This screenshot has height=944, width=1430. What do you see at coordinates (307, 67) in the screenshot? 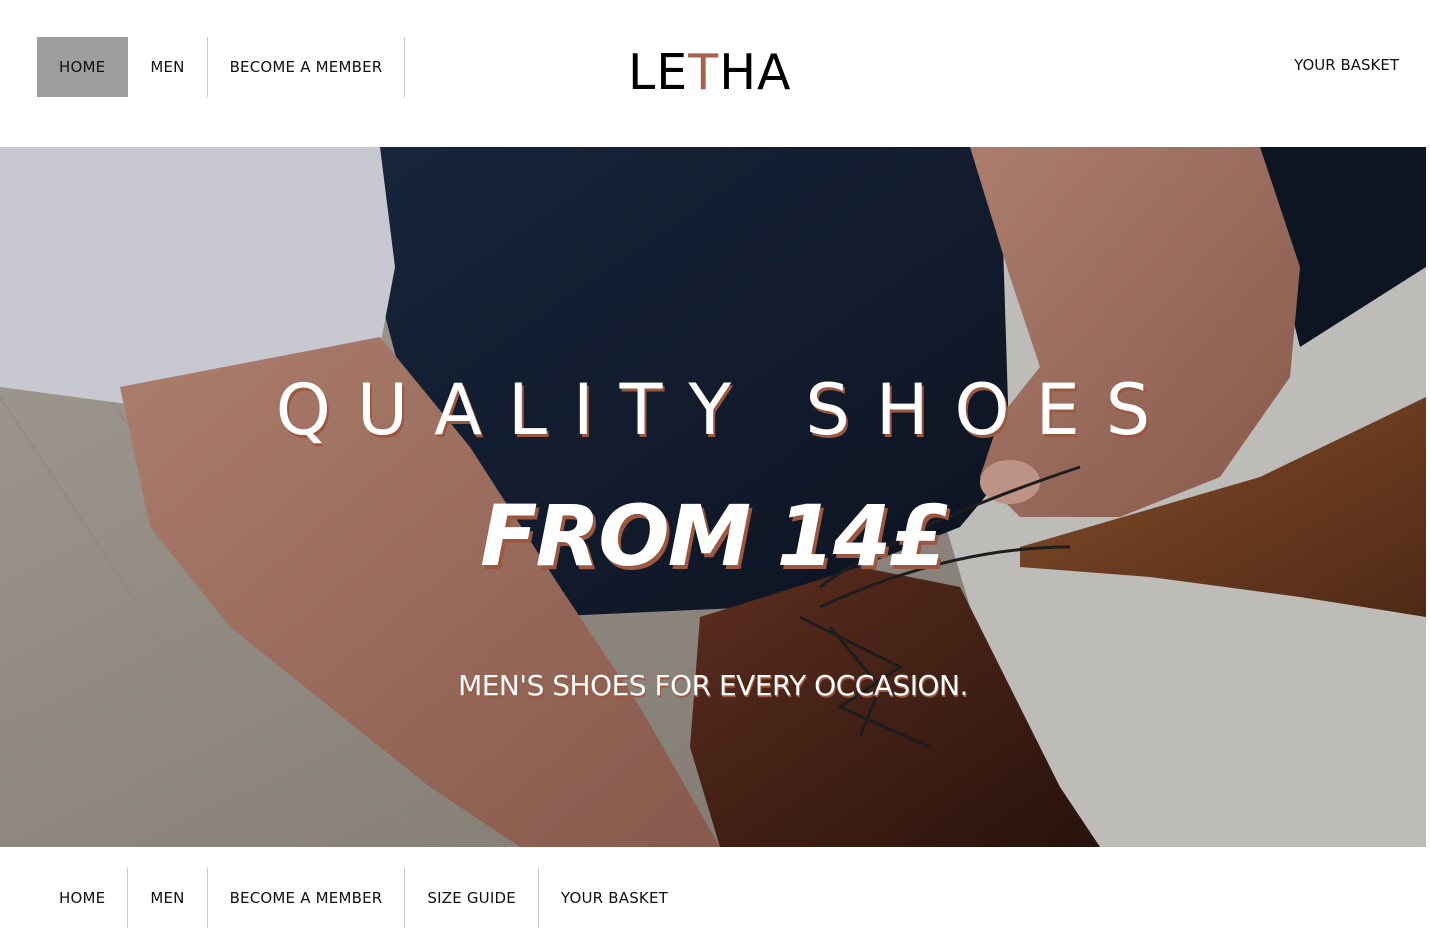
I see `top-nav-become-member: BECOME A MEMBER` at bounding box center [307, 67].